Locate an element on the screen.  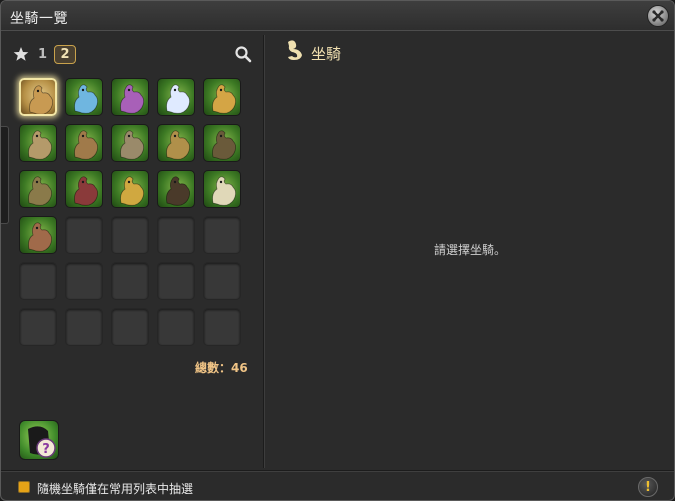
side-collapse-handle is located at coordinates (5, 175).